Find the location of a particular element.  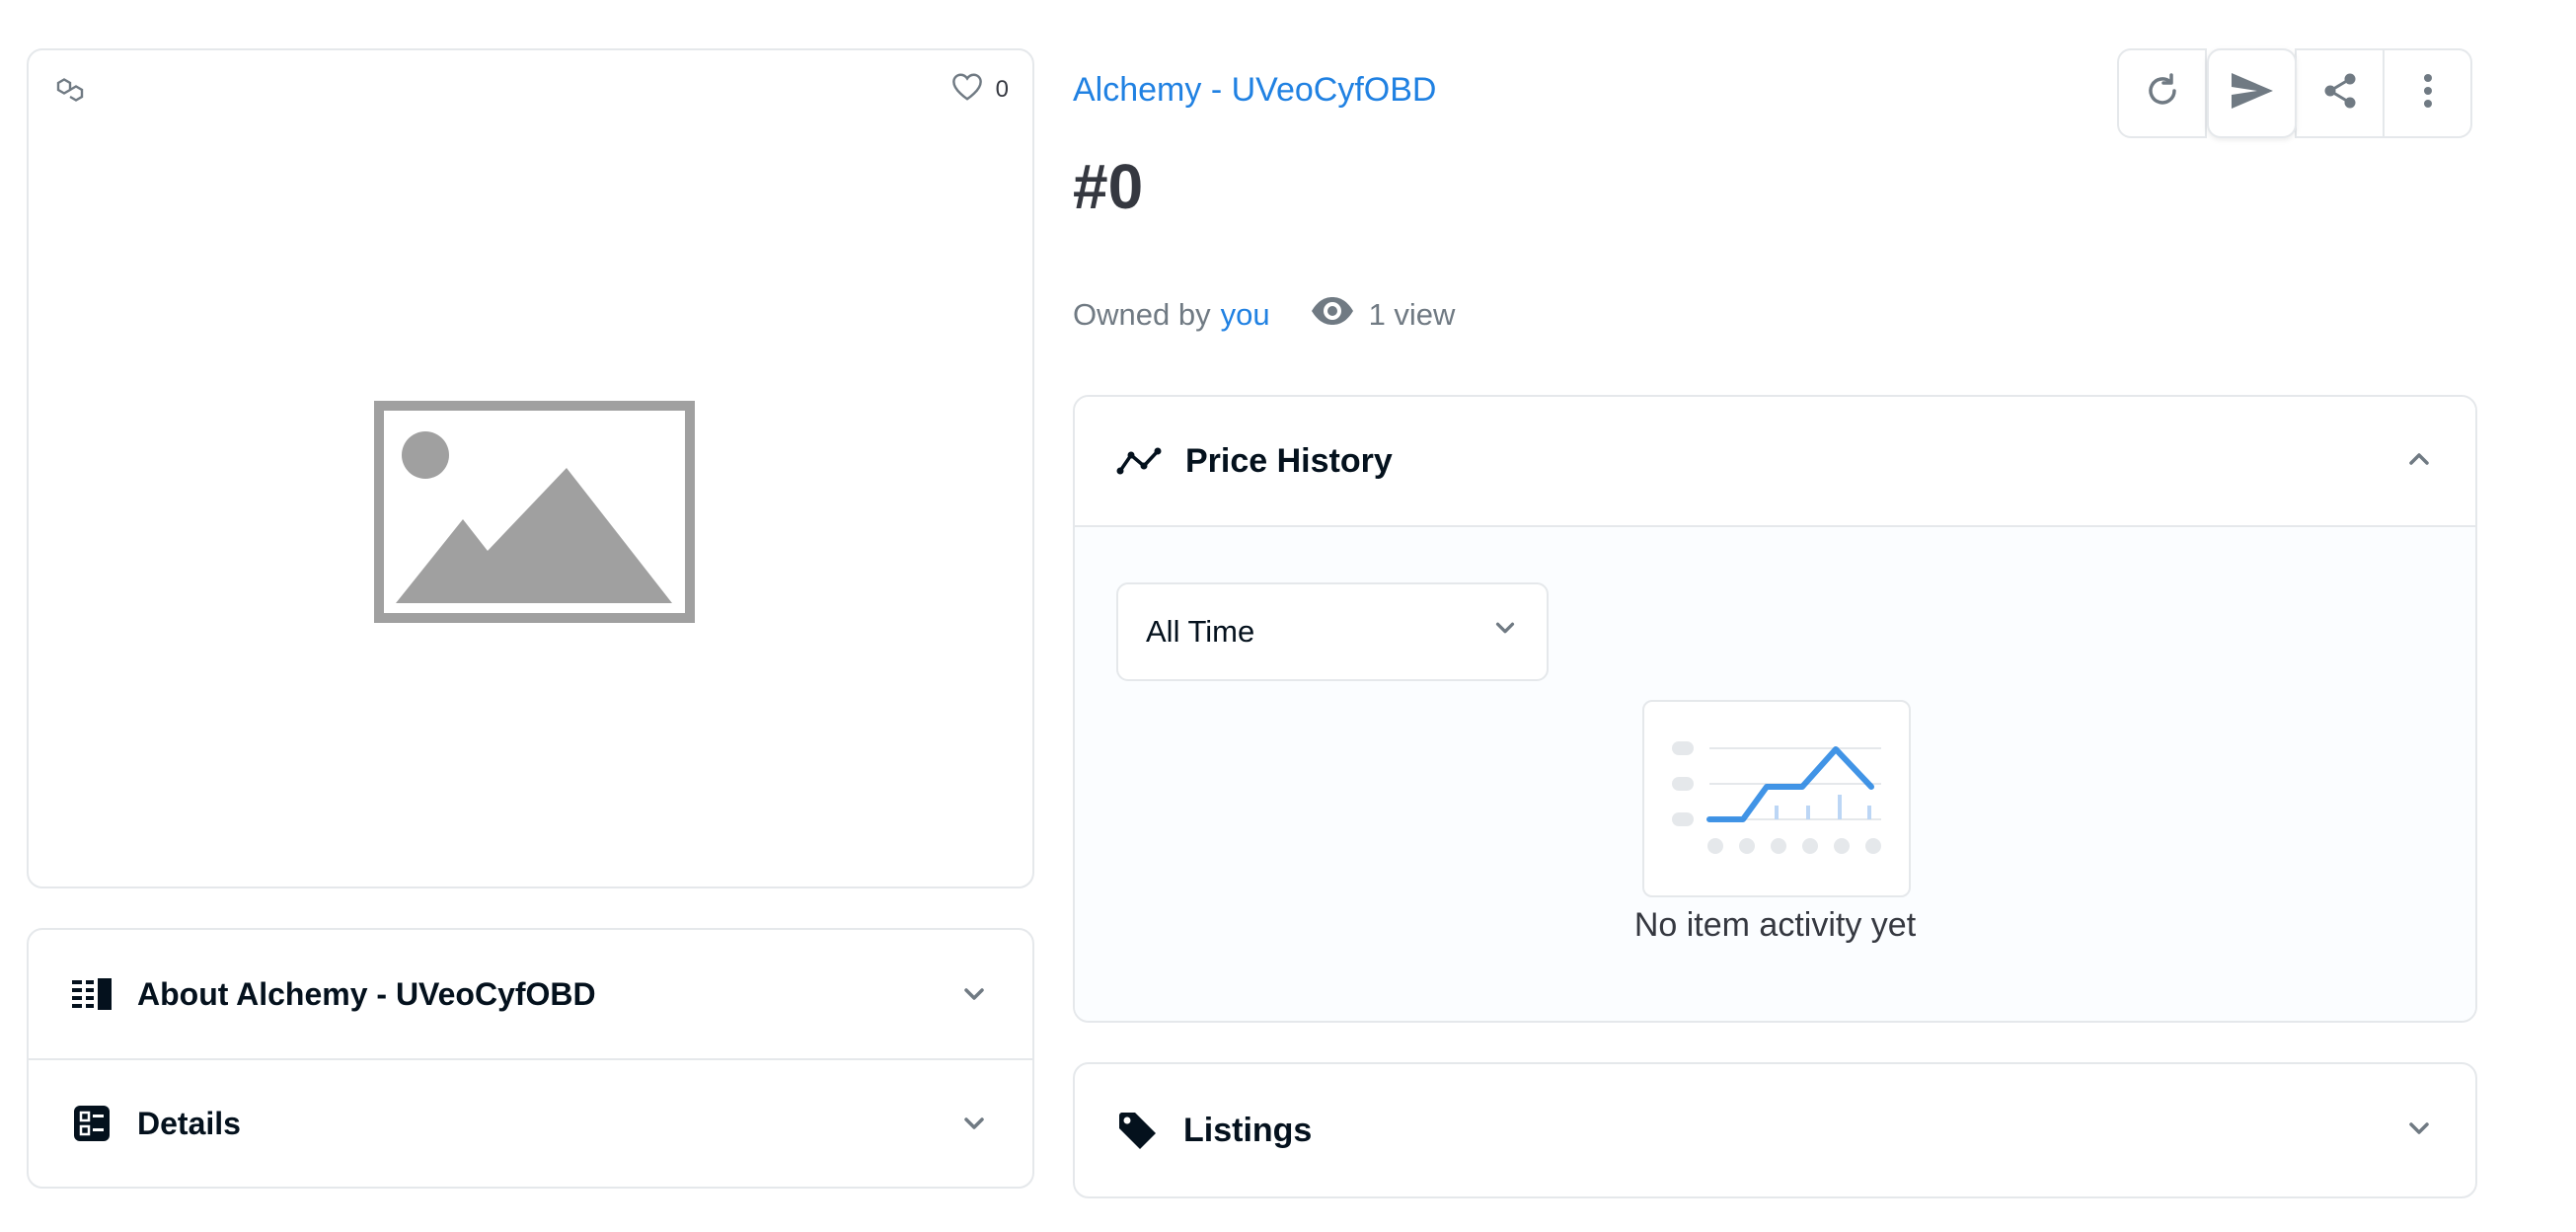

more-options-button is located at coordinates (2427, 93).